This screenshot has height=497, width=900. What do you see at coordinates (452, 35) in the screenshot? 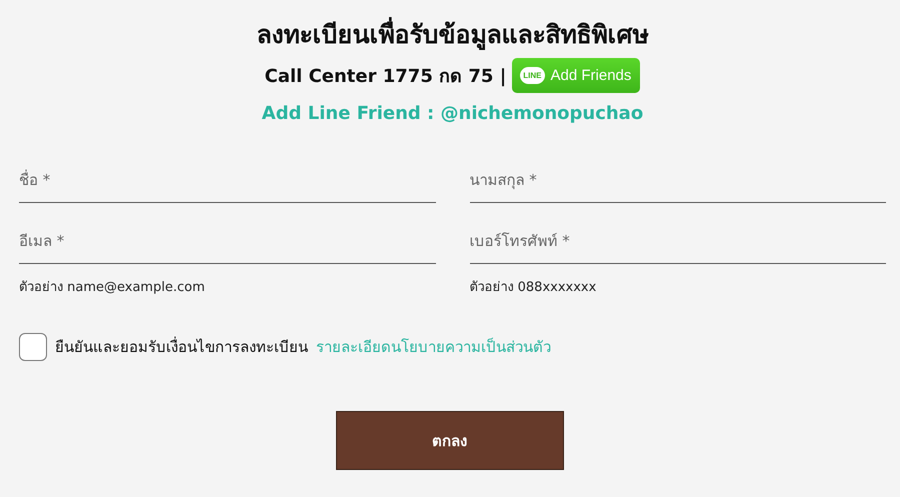
I see `page-title: ลงทะเบียนเพื่อรับข้อมูลและสิทธิพิเศษ` at bounding box center [452, 35].